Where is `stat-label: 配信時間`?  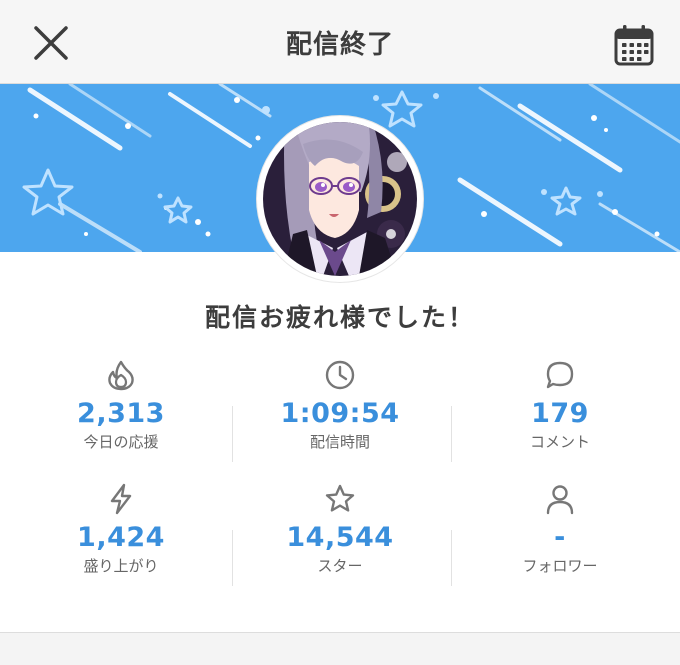
stat-label: 配信時間 is located at coordinates (339, 442).